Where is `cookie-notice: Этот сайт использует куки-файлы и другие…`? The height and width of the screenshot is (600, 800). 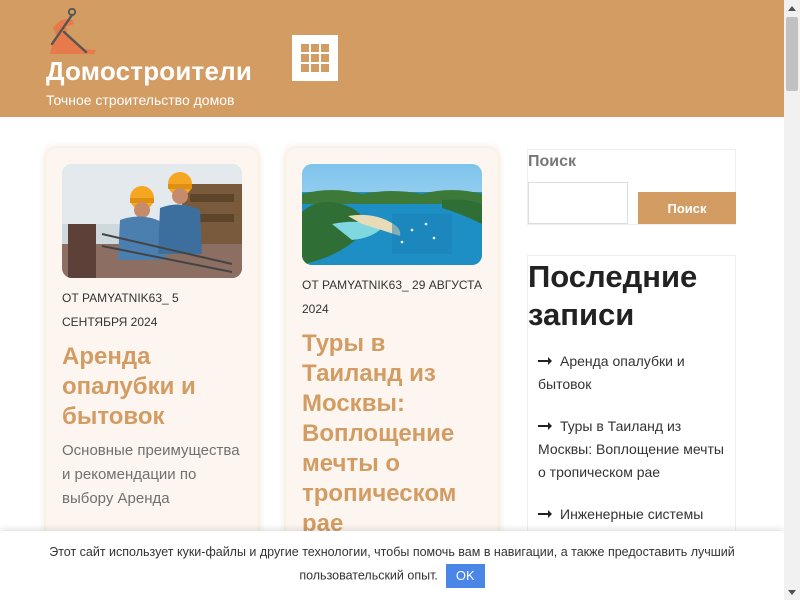
cookie-notice: Этот сайт использует куки-файлы и другие… is located at coordinates (392, 564).